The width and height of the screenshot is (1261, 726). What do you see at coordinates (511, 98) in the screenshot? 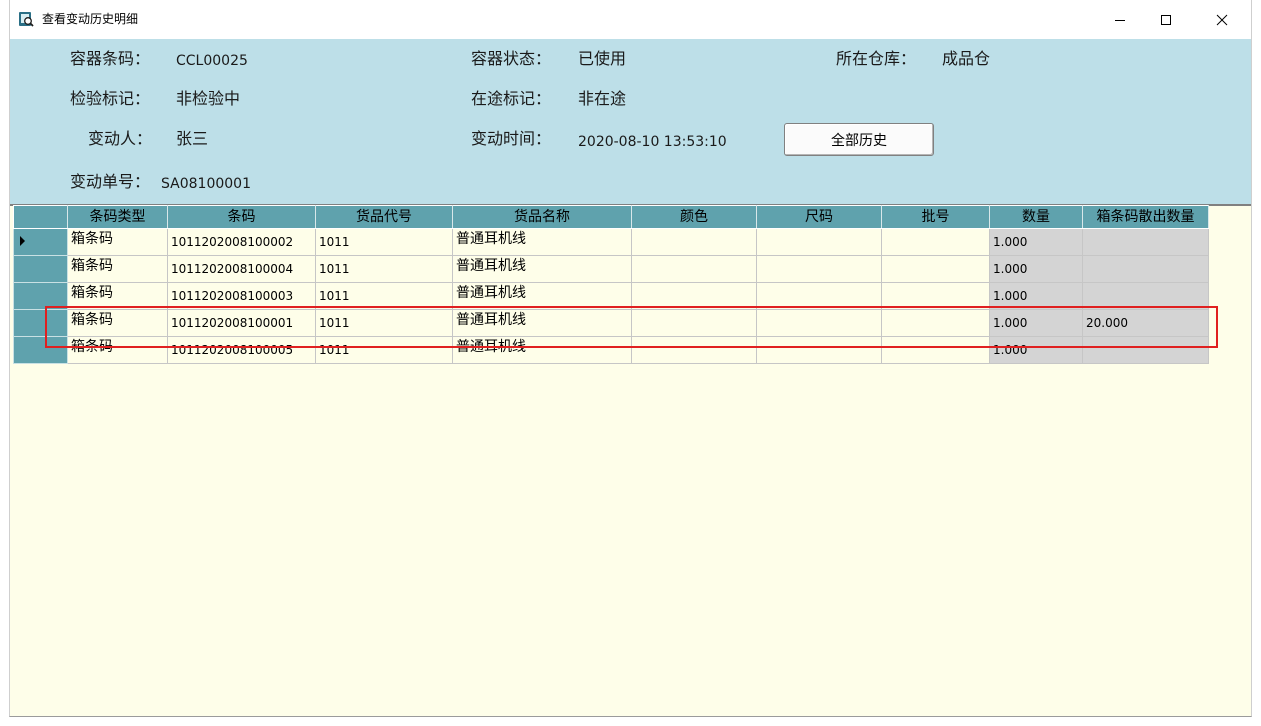
I see `transit-label: 在途标记：` at bounding box center [511, 98].